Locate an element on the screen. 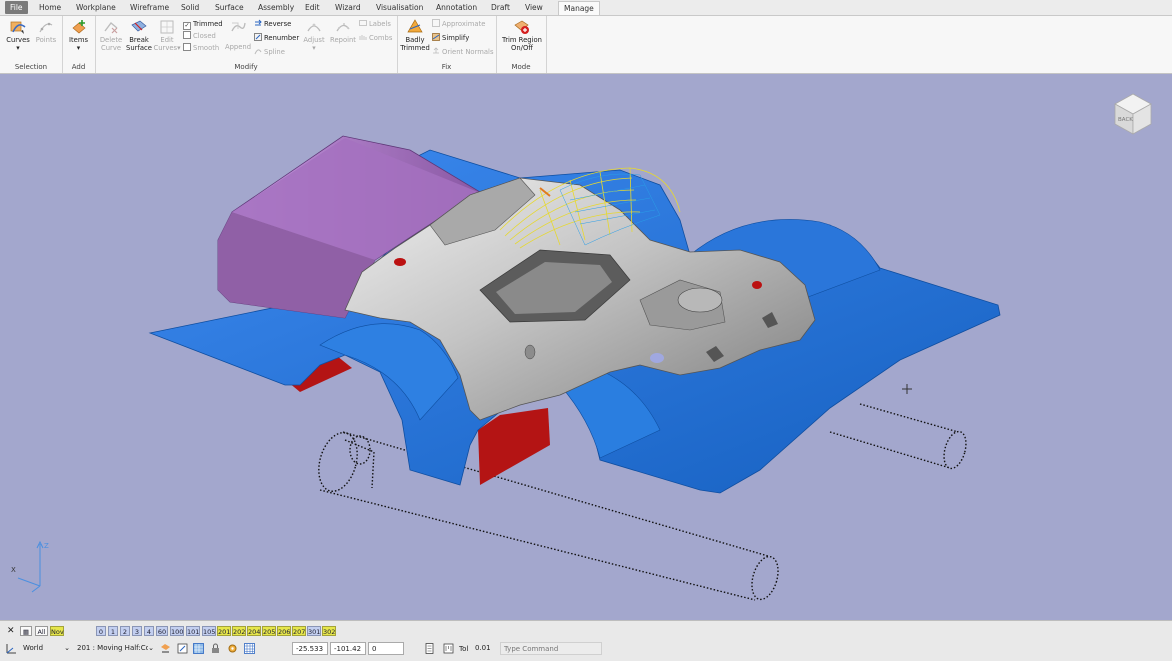  z-coordinate-field: 0 is located at coordinates (386, 648).